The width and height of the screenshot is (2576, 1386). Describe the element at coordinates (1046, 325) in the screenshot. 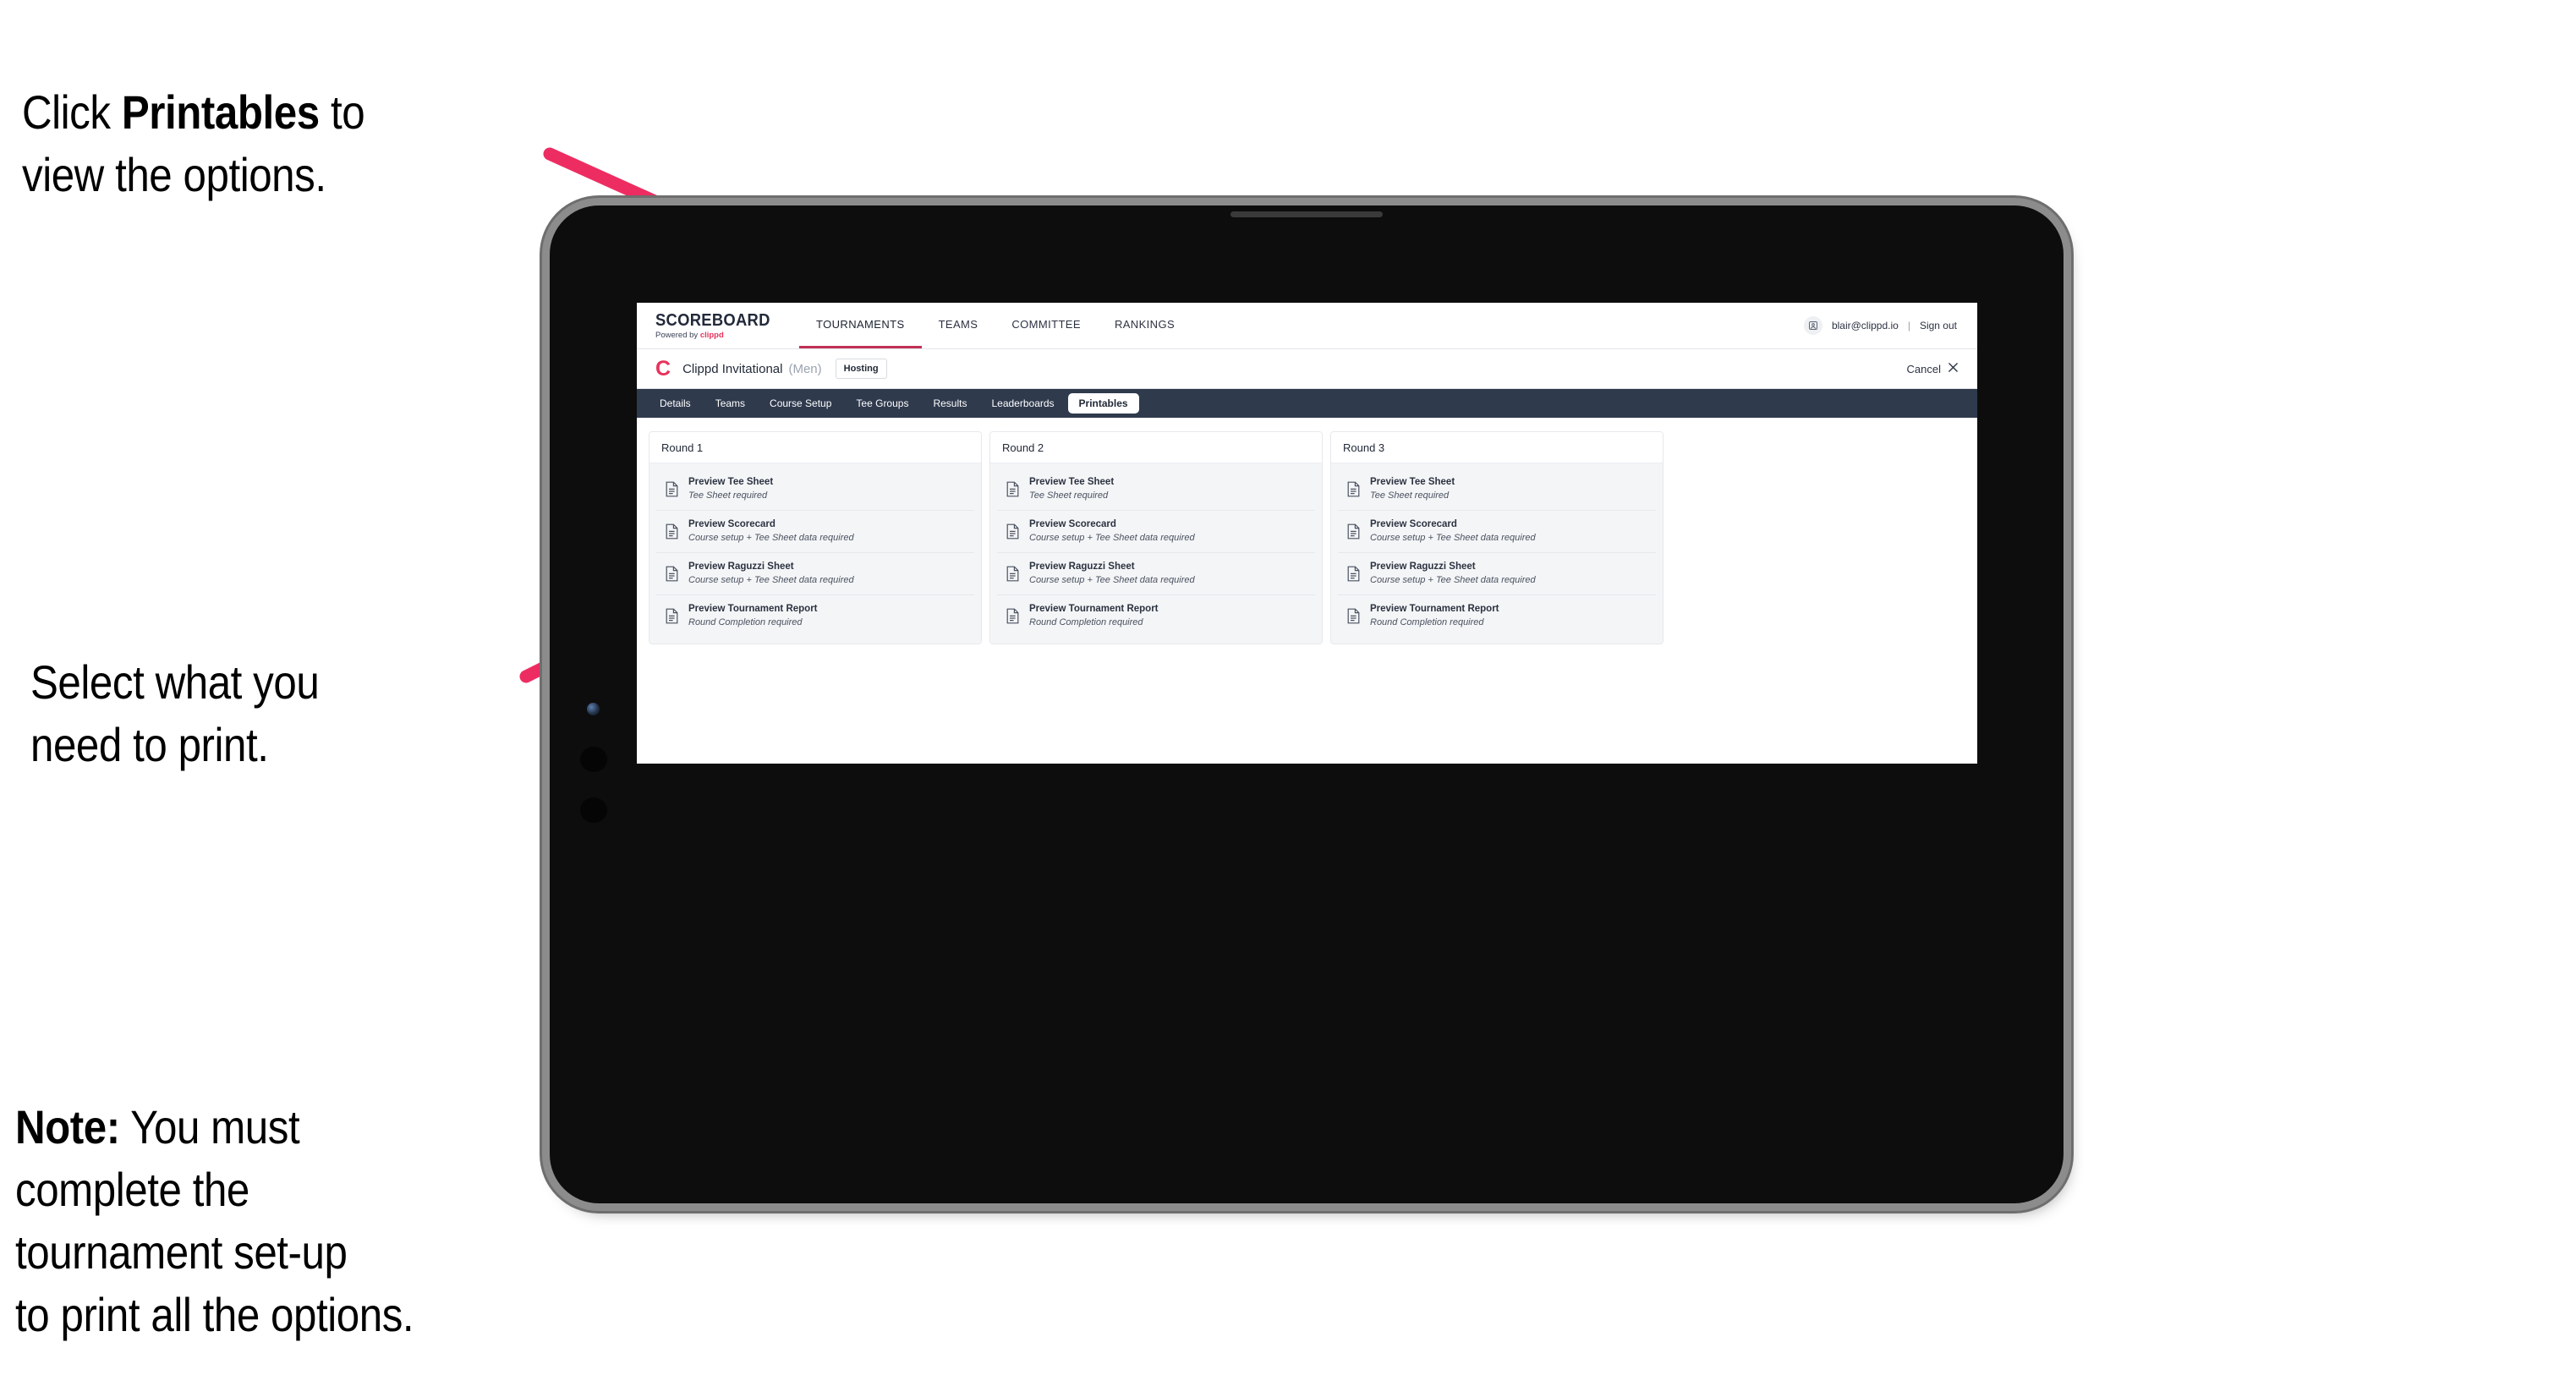

I see `top-nav-item-committee: COMMITTEE` at that location.